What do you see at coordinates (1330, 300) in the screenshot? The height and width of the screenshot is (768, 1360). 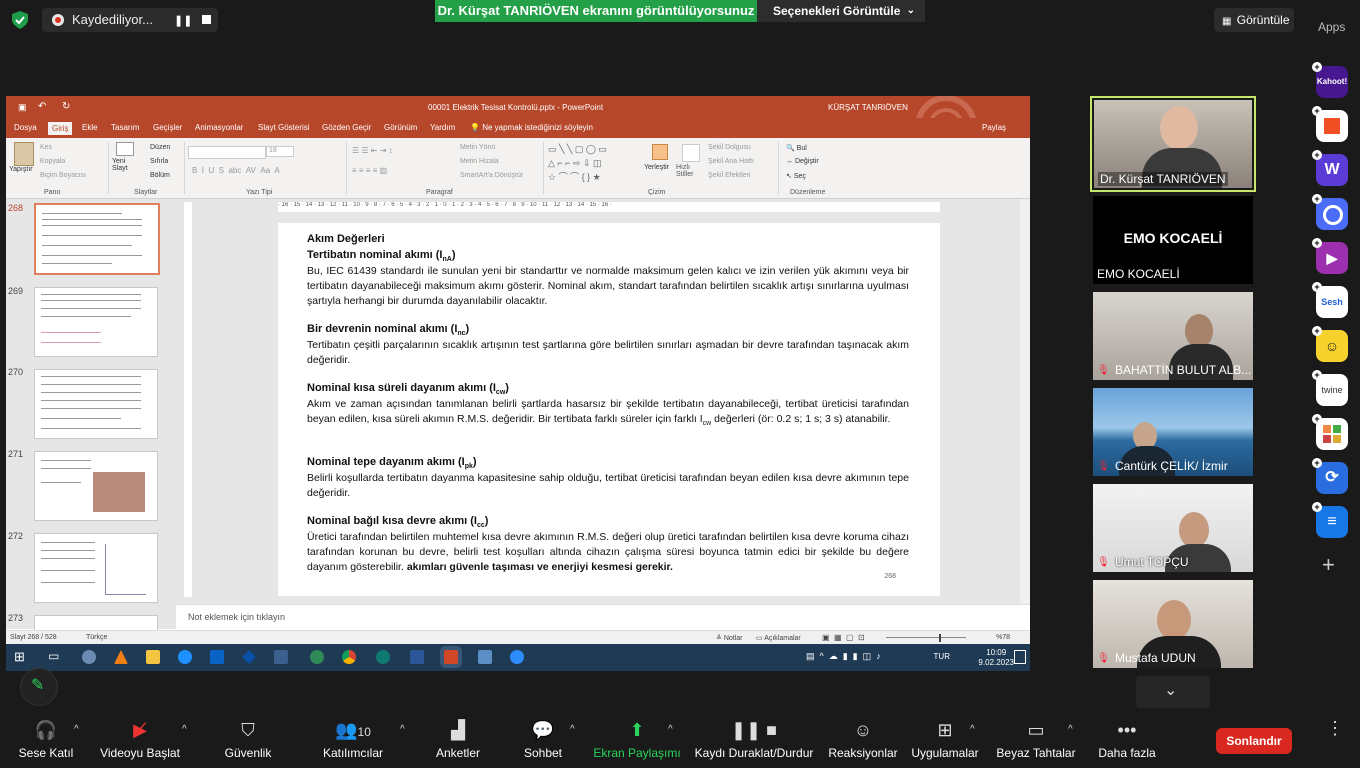 I see `sesh-app-icon: + Sesh` at bounding box center [1330, 300].